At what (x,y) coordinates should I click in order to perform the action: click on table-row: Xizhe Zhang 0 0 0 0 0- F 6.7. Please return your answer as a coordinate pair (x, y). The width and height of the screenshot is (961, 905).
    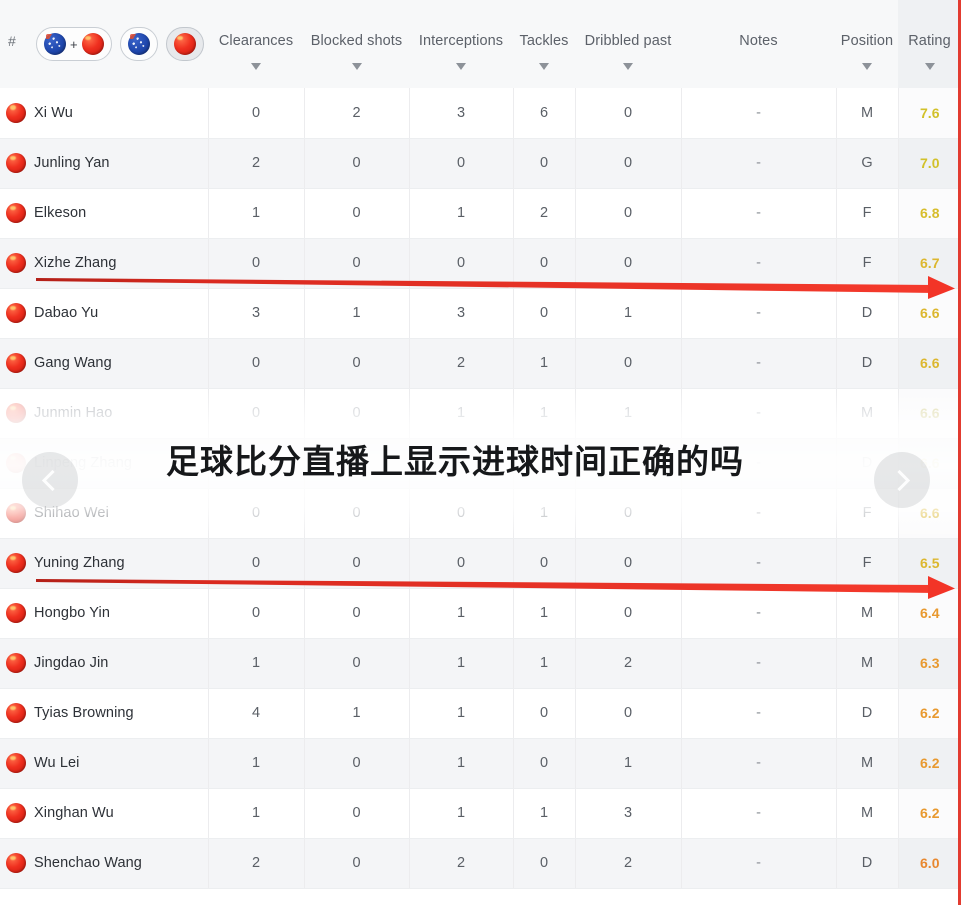
    Looking at the image, I should click on (480, 263).